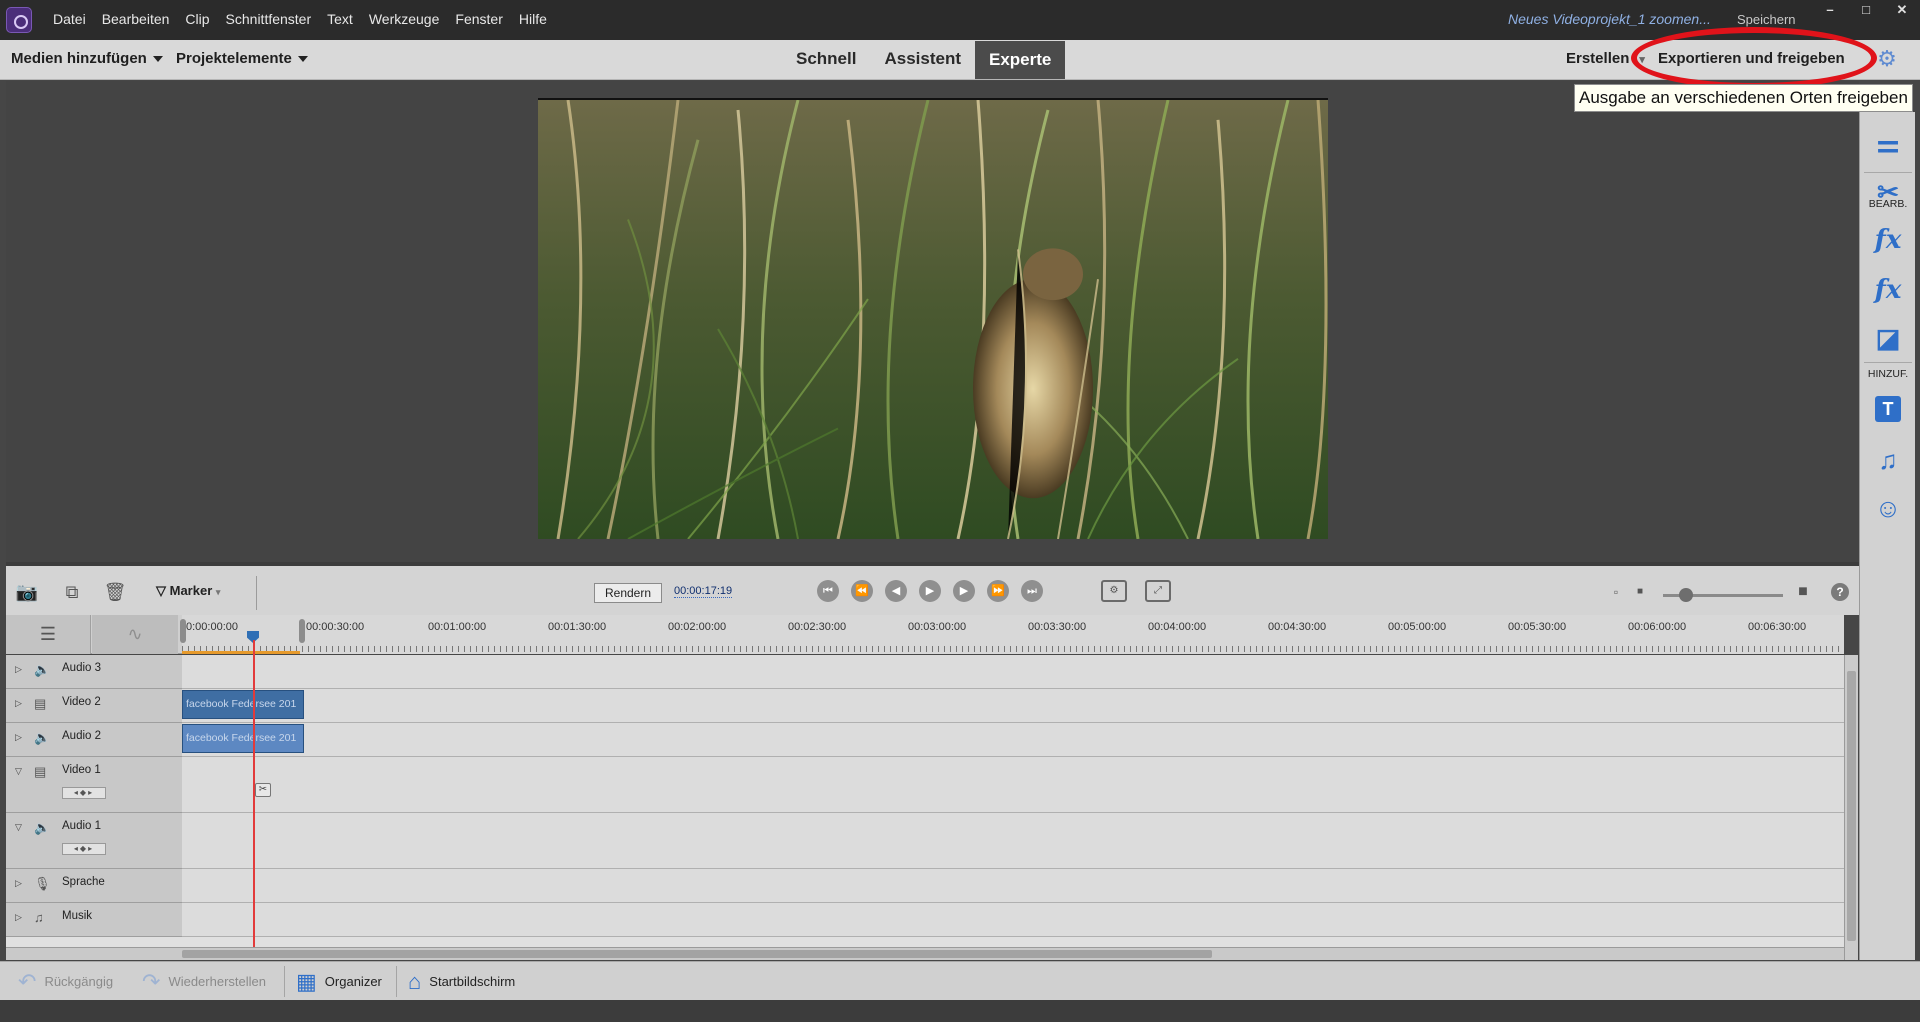  What do you see at coordinates (243, 704) in the screenshot?
I see `video-clip: facebook Federsee 201` at bounding box center [243, 704].